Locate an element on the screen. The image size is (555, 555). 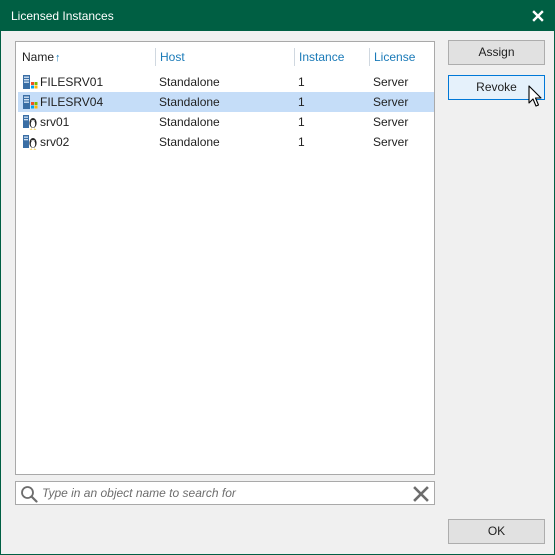
column-header-name: Name↑ is located at coordinates (86, 57).